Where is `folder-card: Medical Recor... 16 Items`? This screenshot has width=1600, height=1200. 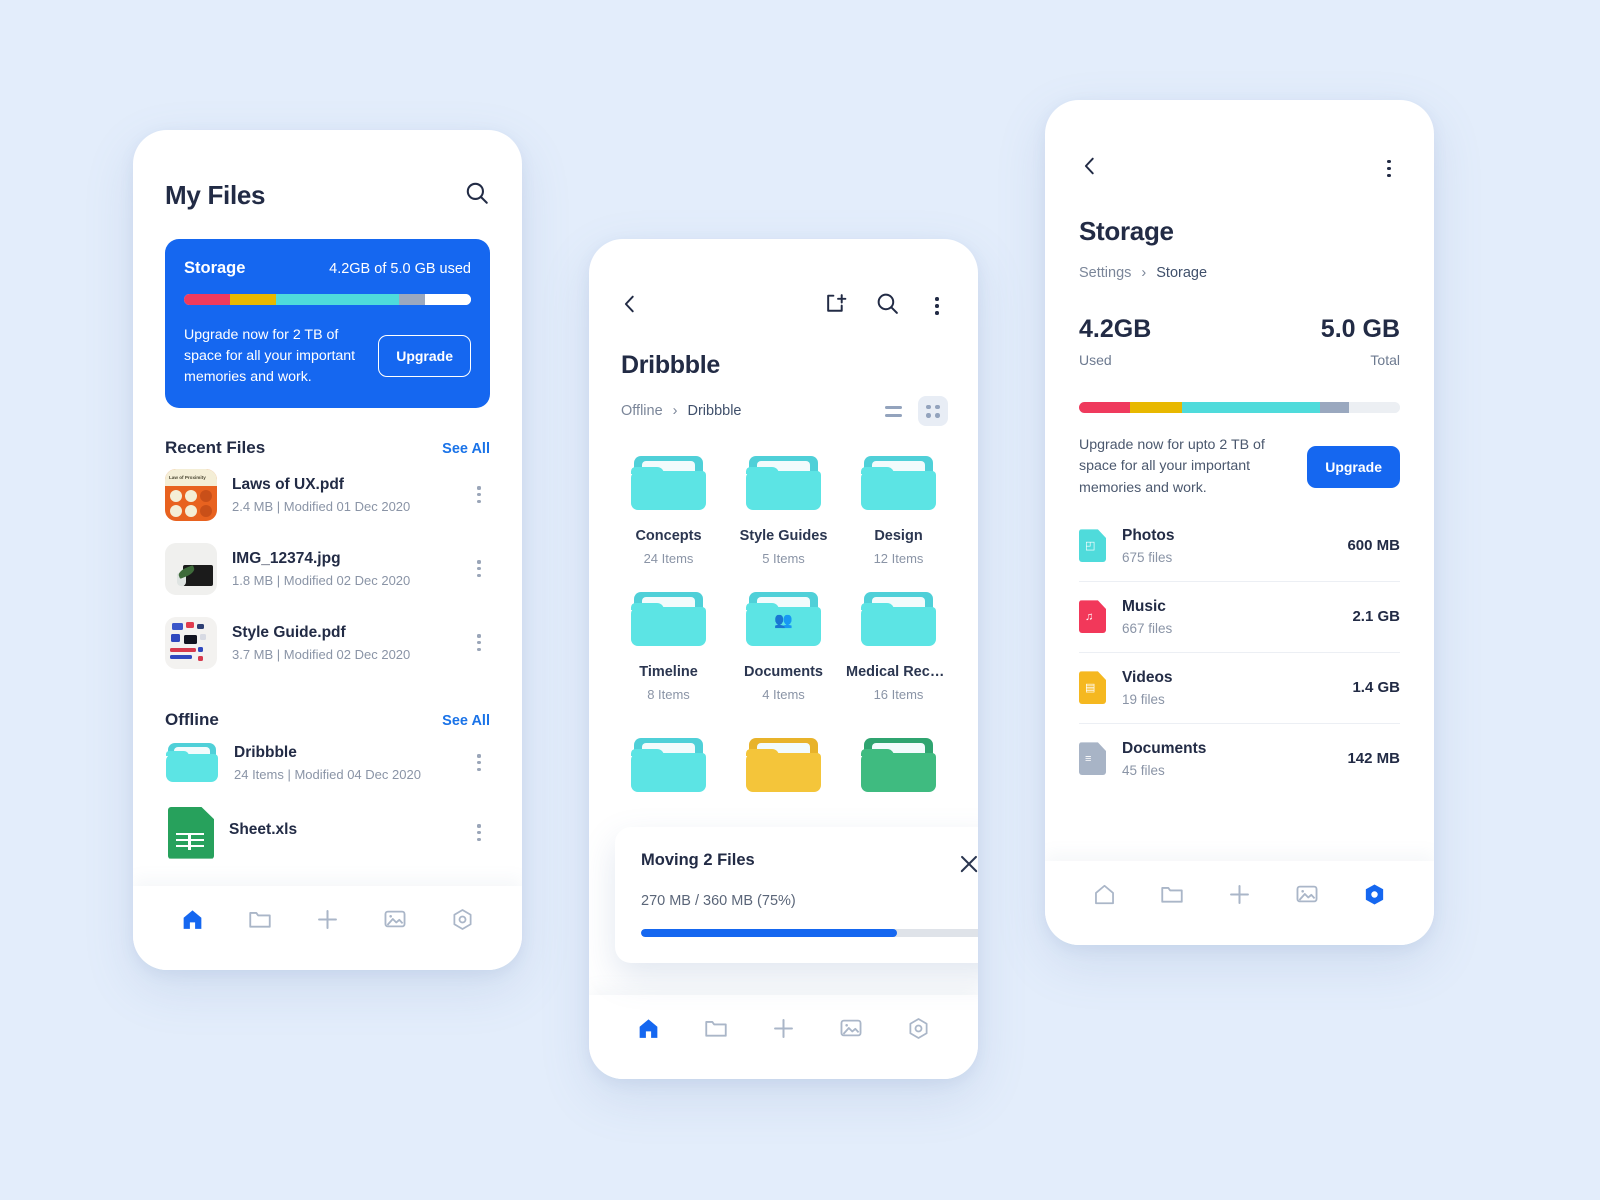 folder-card: Medical Recor... 16 Items is located at coordinates (898, 645).